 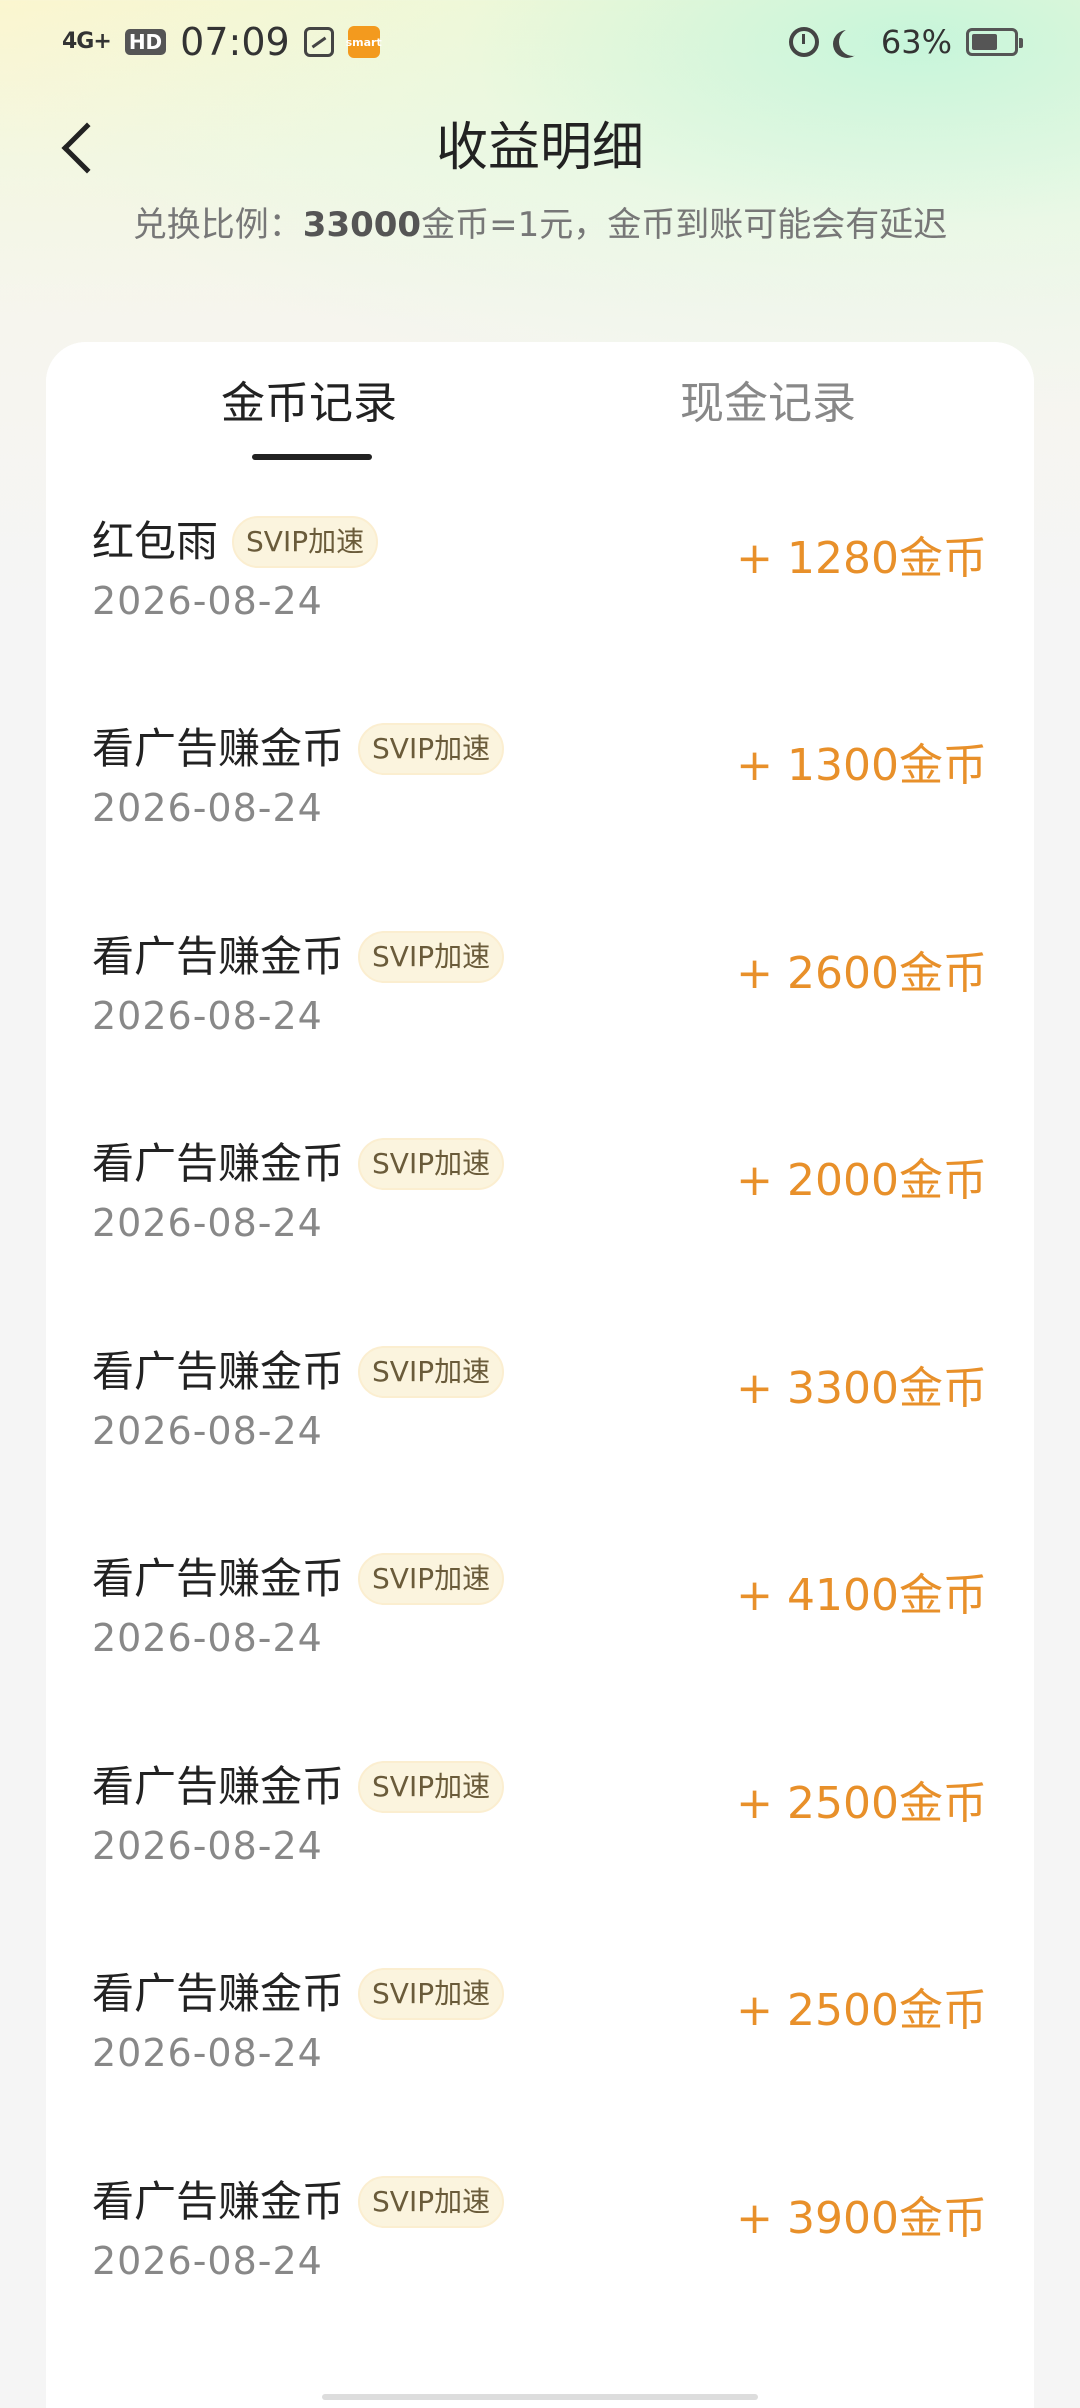 I want to click on home-indicator, so click(x=540, y=2397).